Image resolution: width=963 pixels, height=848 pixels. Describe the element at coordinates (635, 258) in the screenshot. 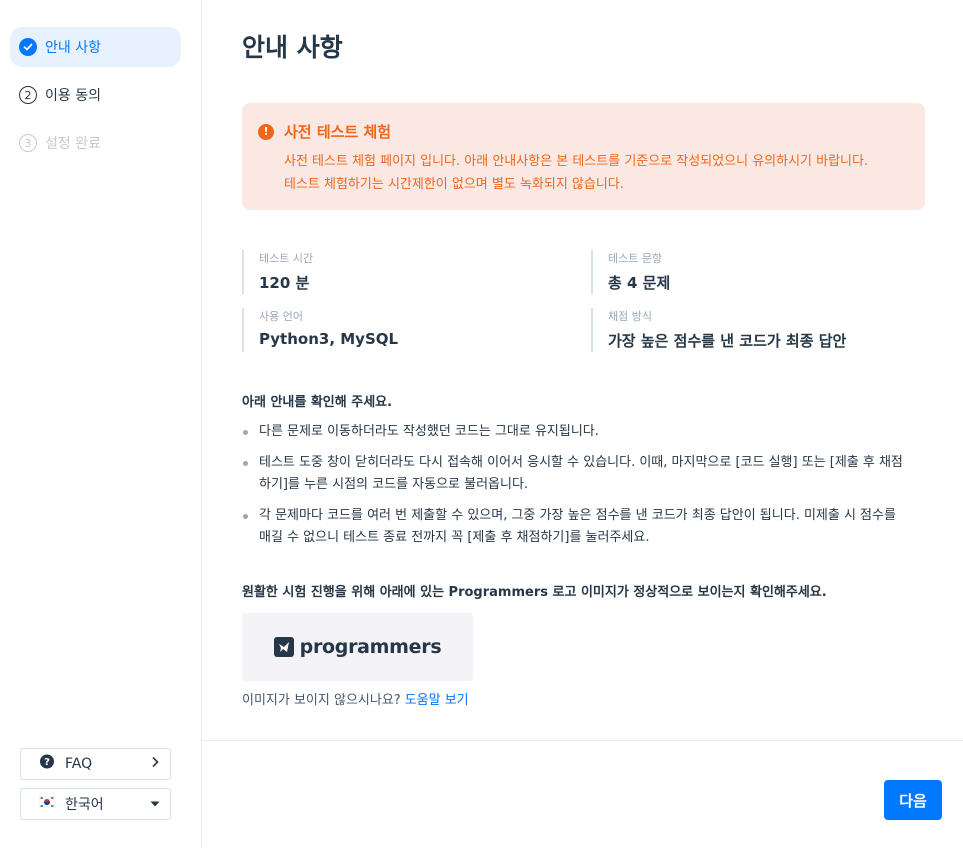

I see `info-key: 테스트 문항` at that location.